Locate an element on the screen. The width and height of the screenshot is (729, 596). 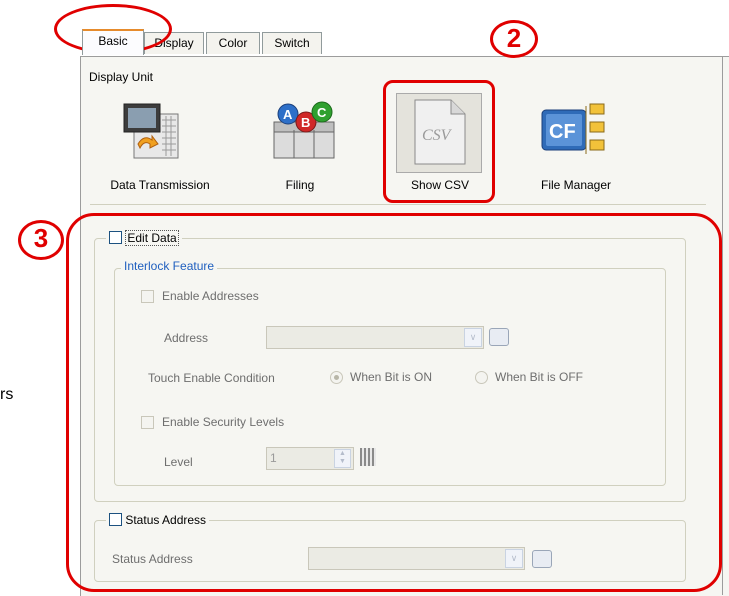
data-transmission-label: Data Transmission is located at coordinates (160, 185).